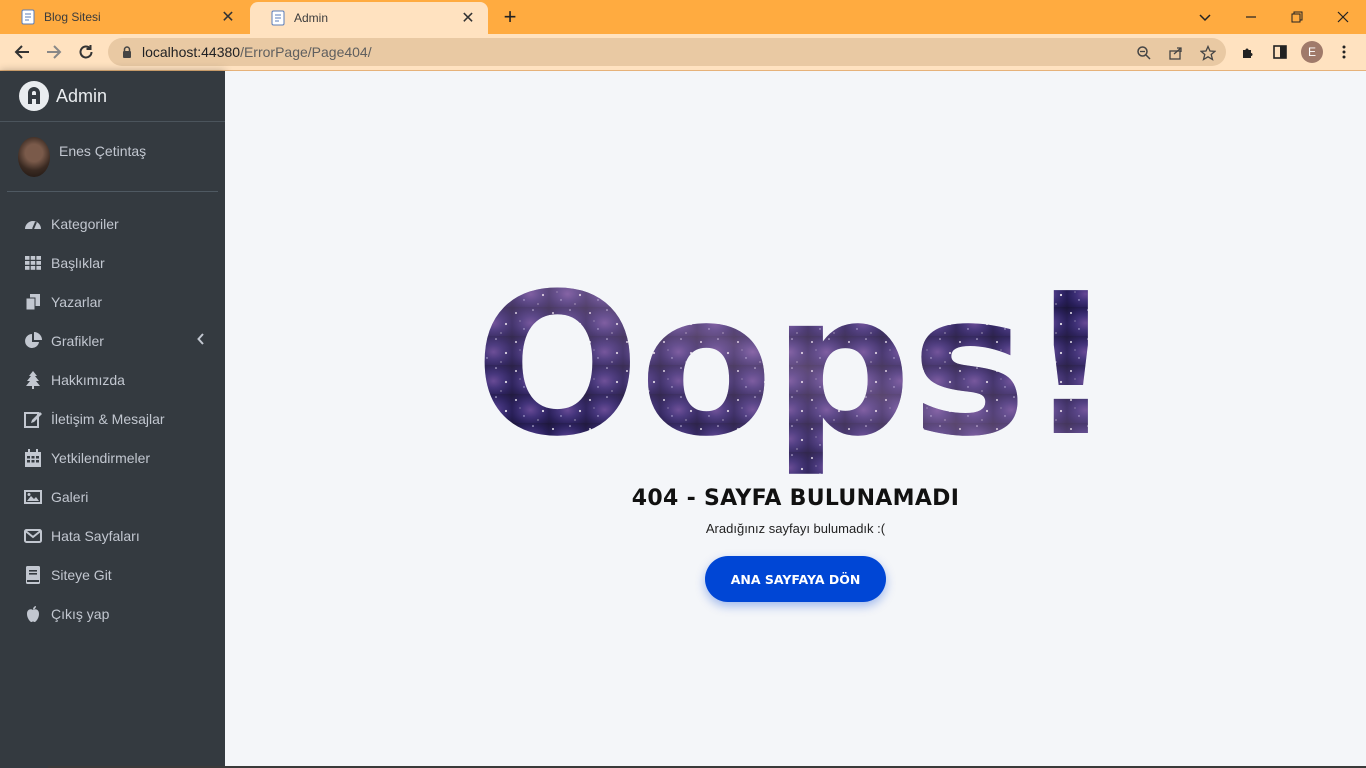 This screenshot has height=768, width=1366. Describe the element at coordinates (1144, 53) in the screenshot. I see `zoom-icon` at that location.